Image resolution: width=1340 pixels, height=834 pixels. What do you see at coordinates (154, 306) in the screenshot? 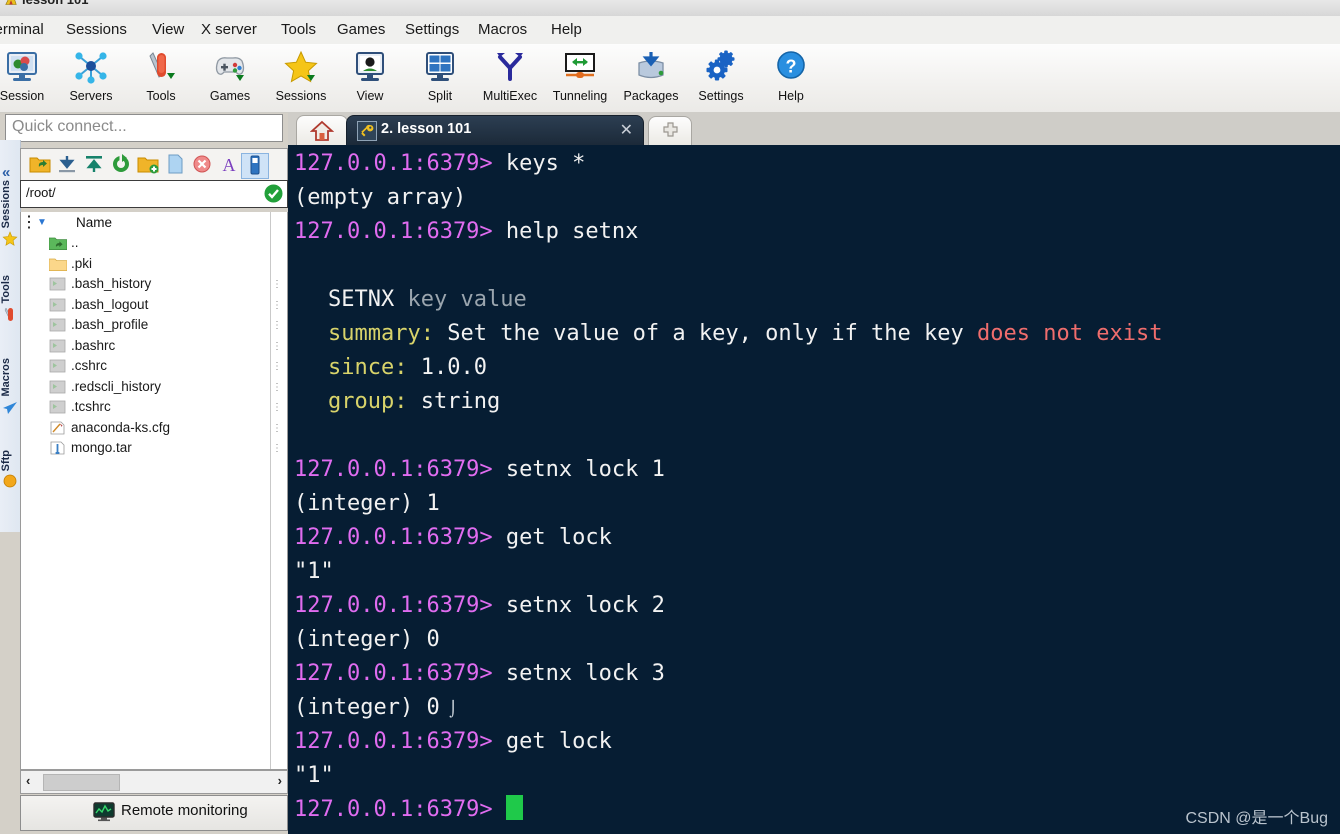
I see `list-item: .bash_logout ⋮` at bounding box center [154, 306].